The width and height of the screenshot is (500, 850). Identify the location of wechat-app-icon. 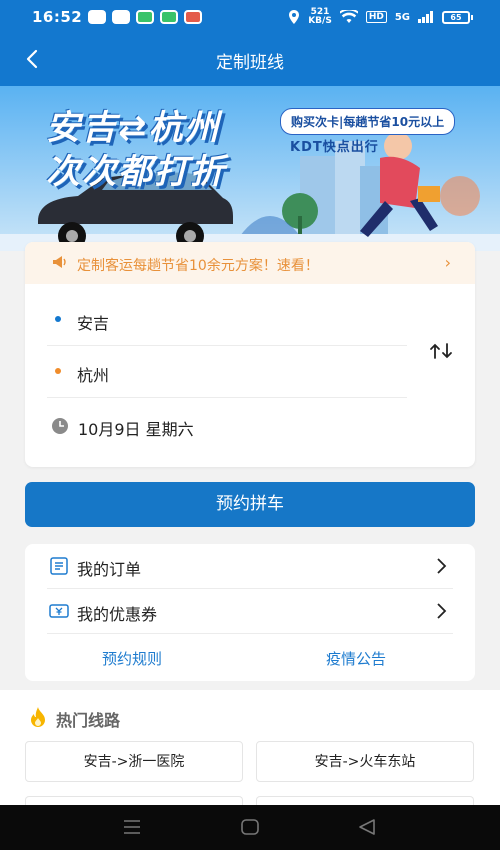
(145, 17).